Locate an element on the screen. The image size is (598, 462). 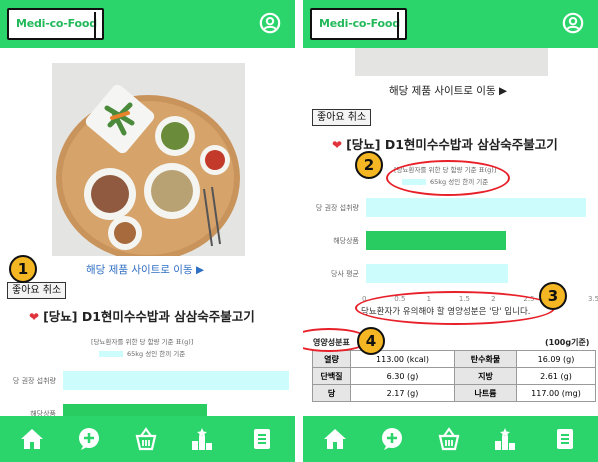
highlight-ring-chart-title is located at coordinates (448, 178).